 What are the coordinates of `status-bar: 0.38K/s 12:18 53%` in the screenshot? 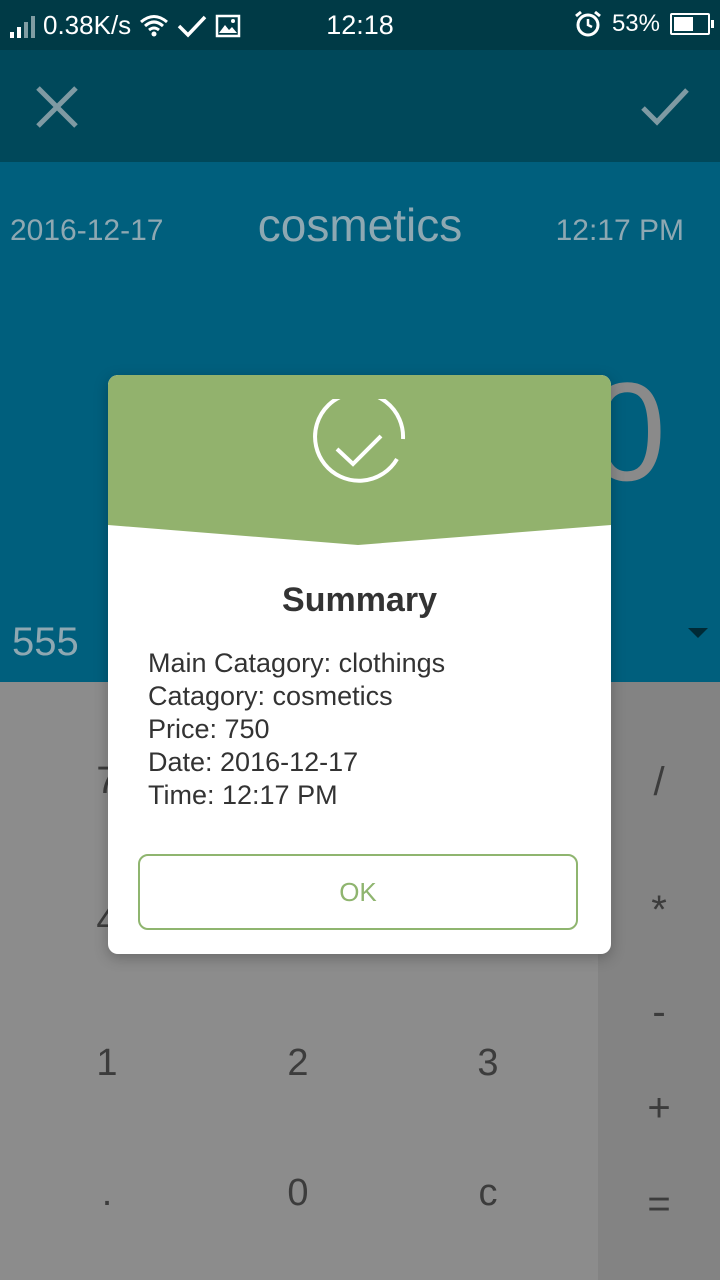 It's located at (360, 25).